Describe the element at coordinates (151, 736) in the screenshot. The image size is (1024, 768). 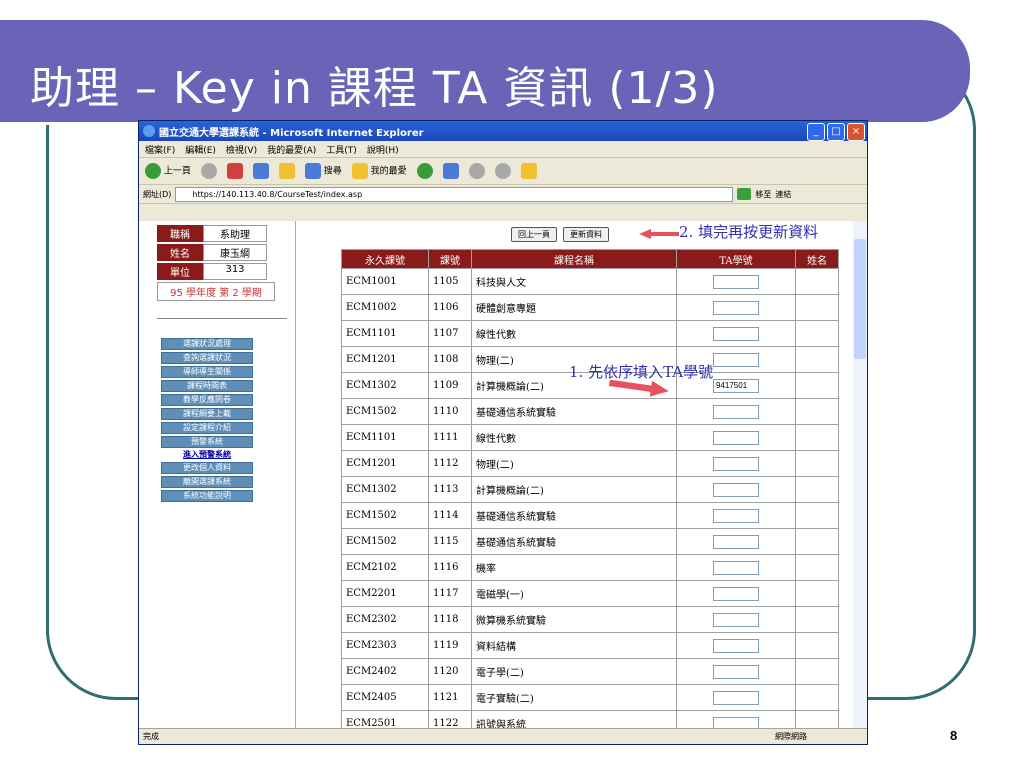
I see `status-text: 完成` at that location.